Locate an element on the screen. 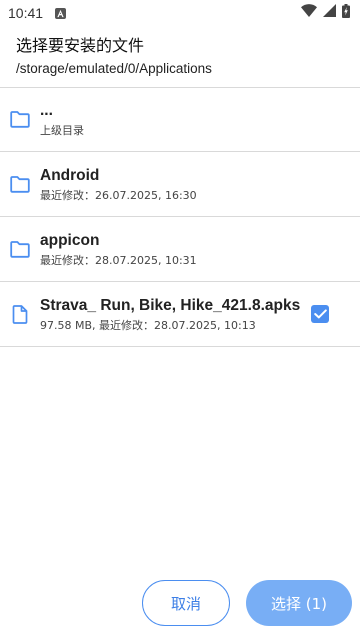 The width and height of the screenshot is (360, 640). list-item-text: Android 最近修改：26.07.2025, 16:30 is located at coordinates (174, 184).